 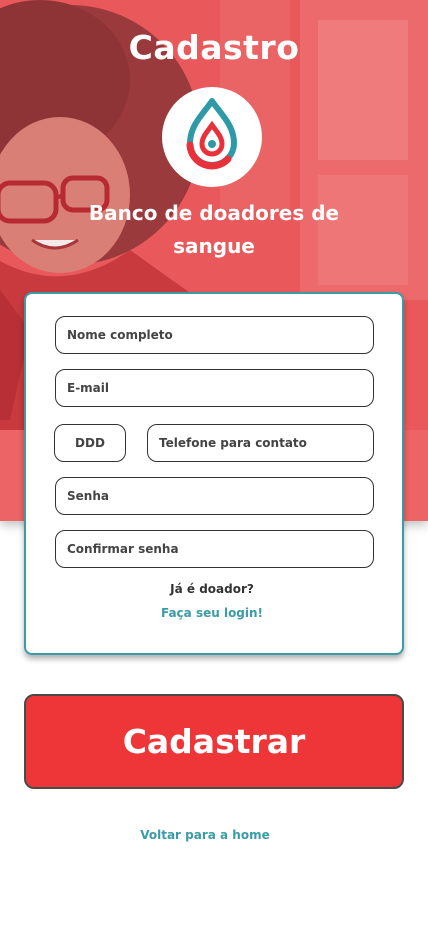 What do you see at coordinates (212, 613) in the screenshot?
I see `login-link: Faça seu login!` at bounding box center [212, 613].